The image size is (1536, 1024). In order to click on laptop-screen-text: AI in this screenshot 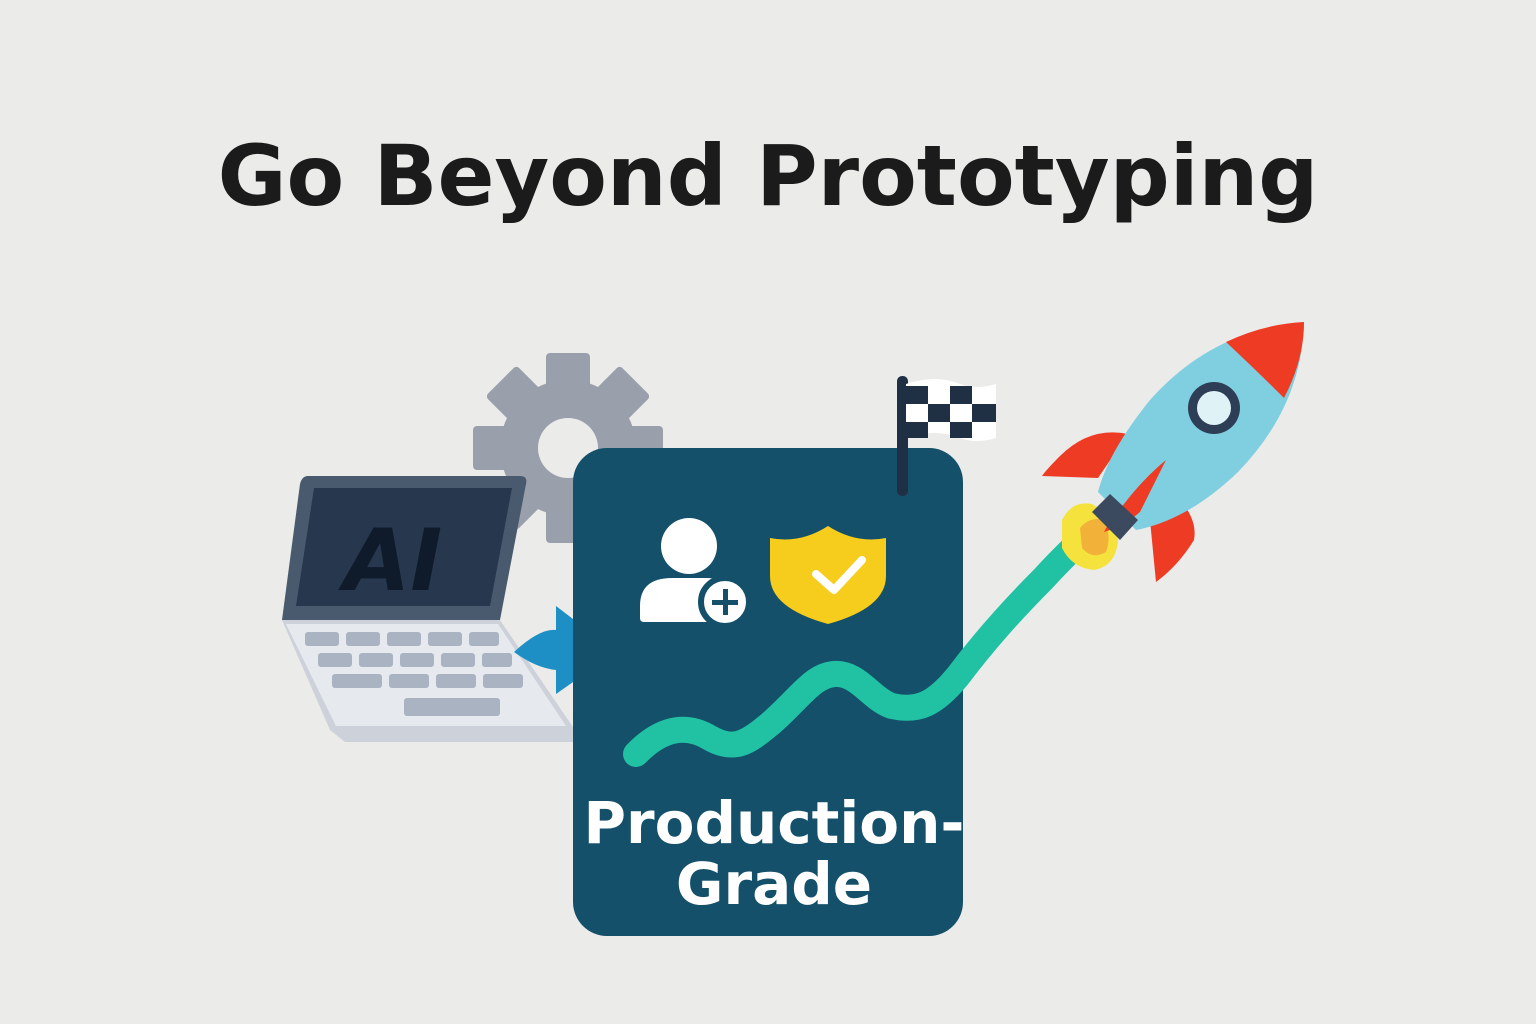, I will do `click(390, 561)`.